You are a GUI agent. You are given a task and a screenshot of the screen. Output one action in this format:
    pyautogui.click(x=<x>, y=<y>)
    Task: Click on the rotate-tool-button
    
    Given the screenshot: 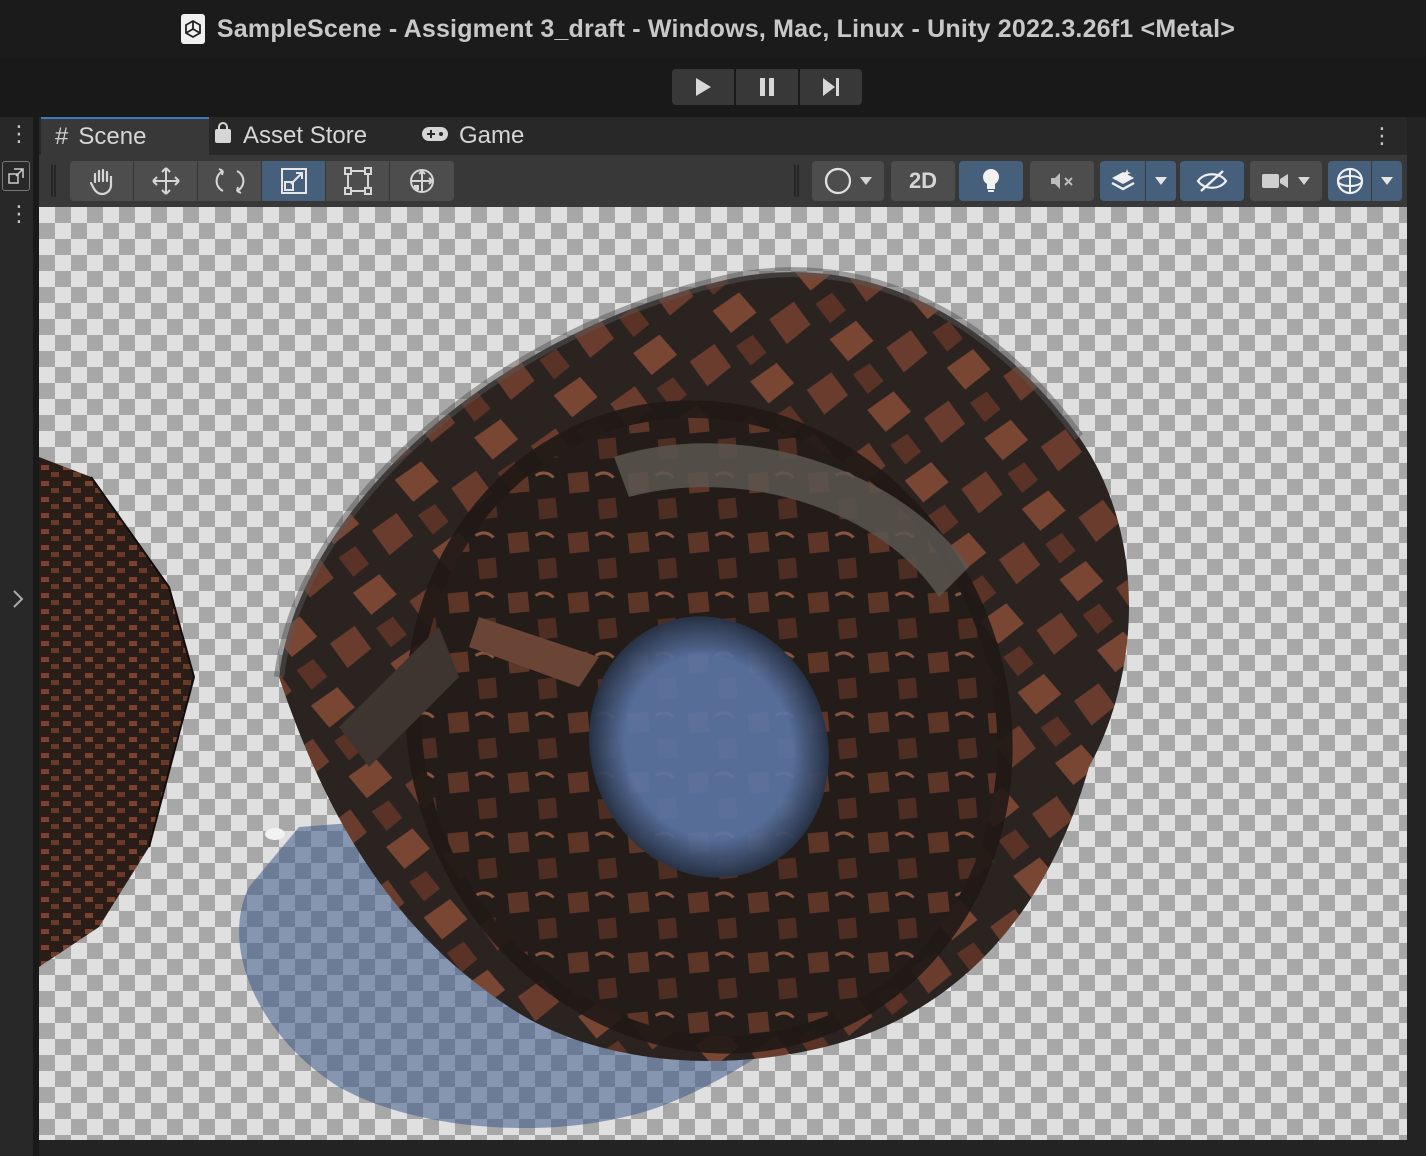 What is the action you would take?
    pyautogui.click(x=230, y=181)
    